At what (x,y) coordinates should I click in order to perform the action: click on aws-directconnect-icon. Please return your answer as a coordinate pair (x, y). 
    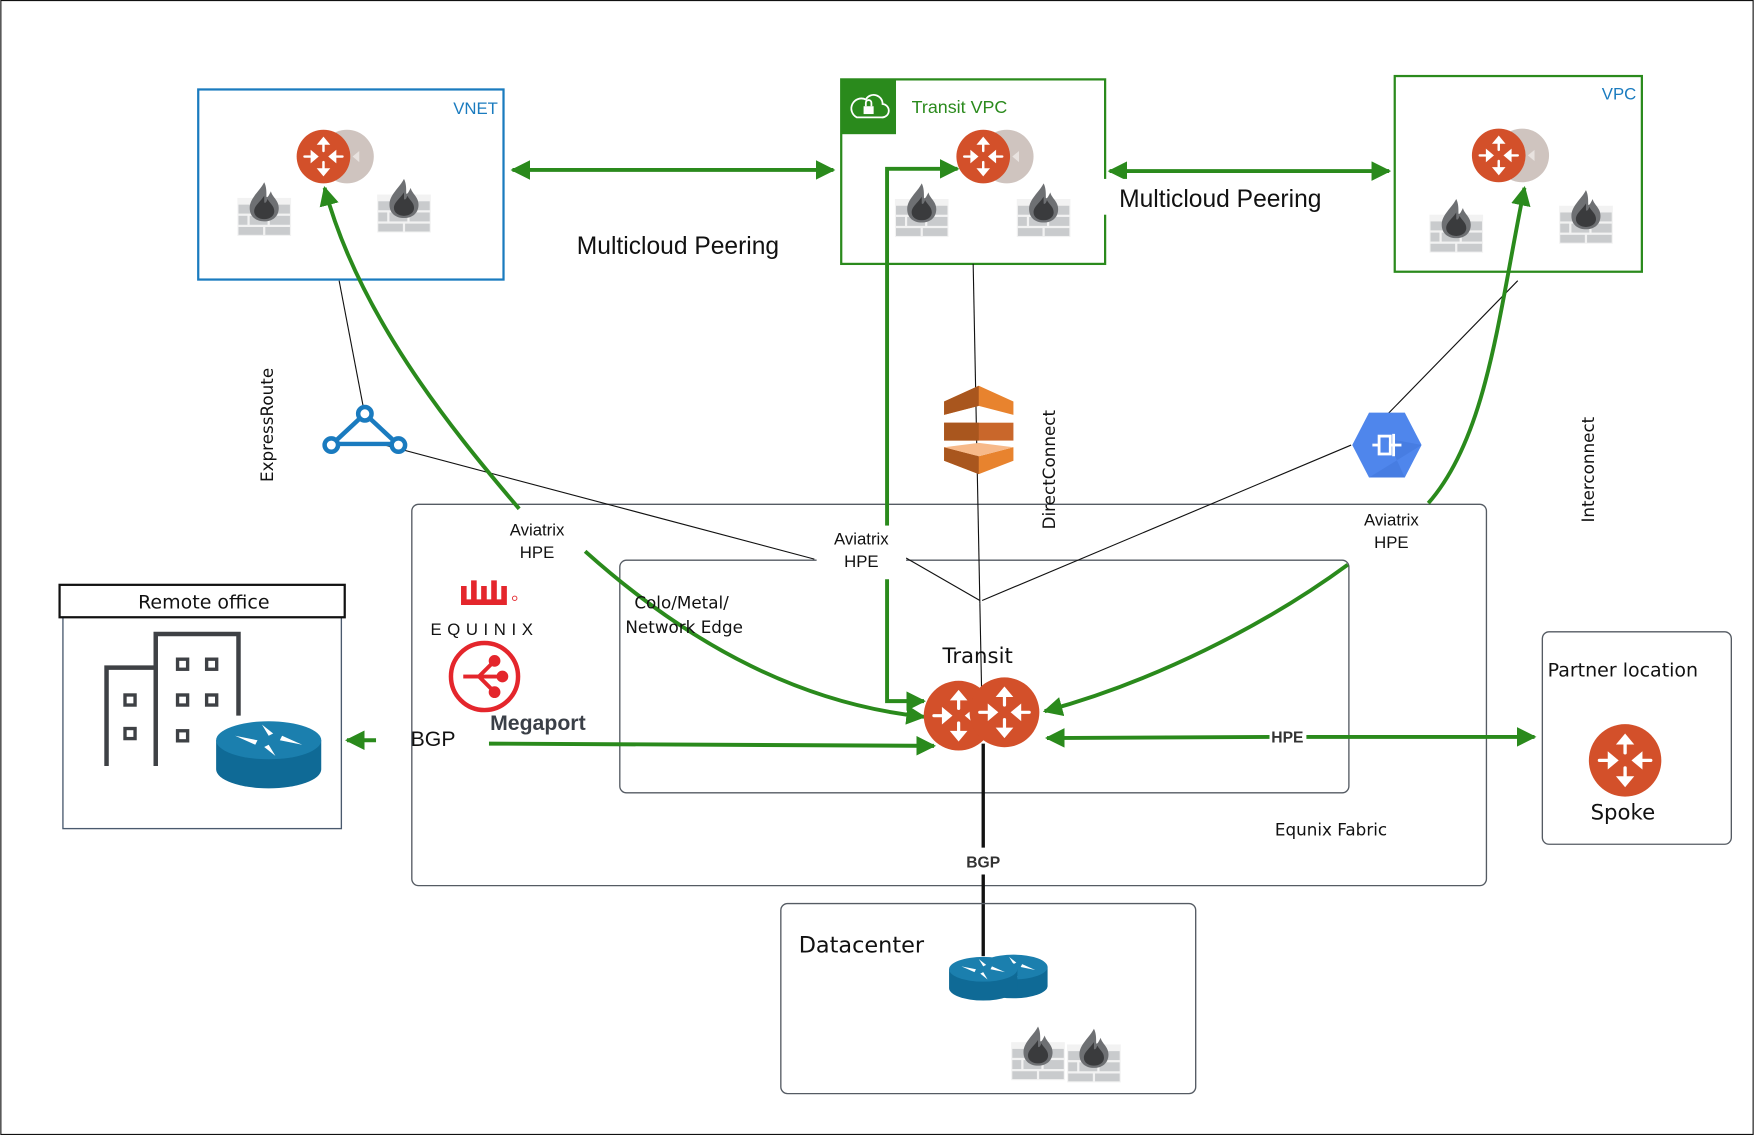
    Looking at the image, I should click on (979, 430).